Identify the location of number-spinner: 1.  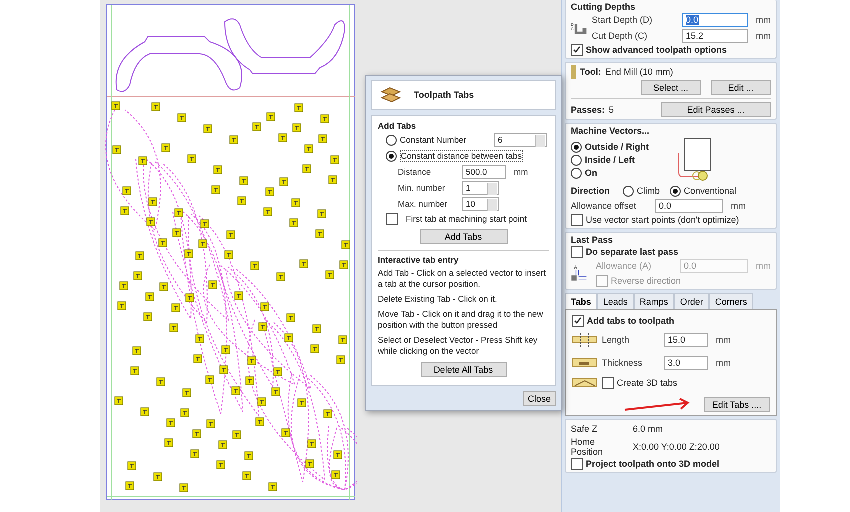
(480, 188).